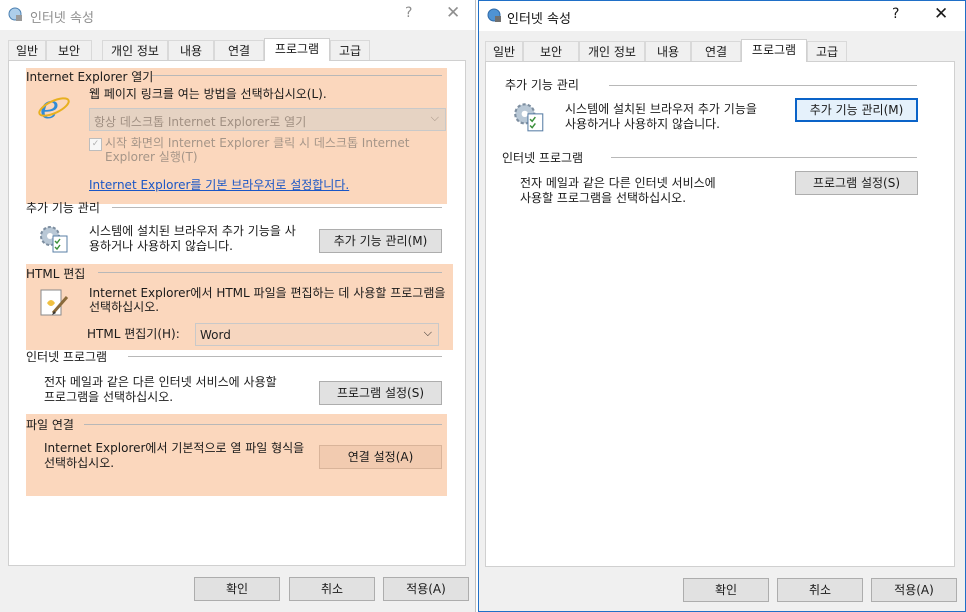  Describe the element at coordinates (79, 463) in the screenshot. I see `assoc-description-line2: 선택하십시오.` at that location.